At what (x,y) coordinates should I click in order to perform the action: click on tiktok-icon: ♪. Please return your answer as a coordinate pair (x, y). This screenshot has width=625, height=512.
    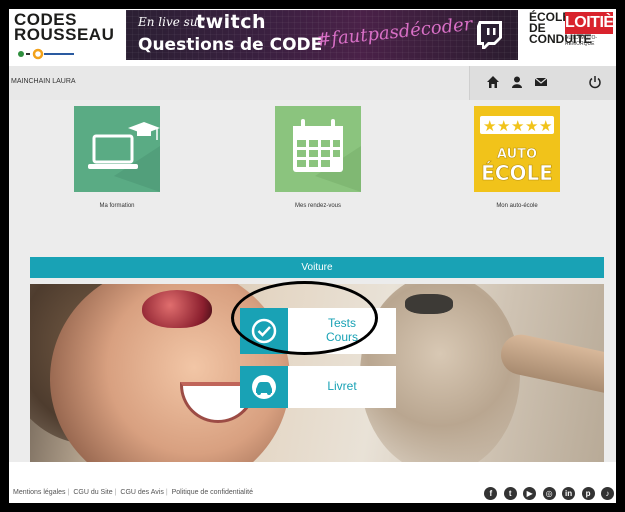
    Looking at the image, I should click on (607, 493).